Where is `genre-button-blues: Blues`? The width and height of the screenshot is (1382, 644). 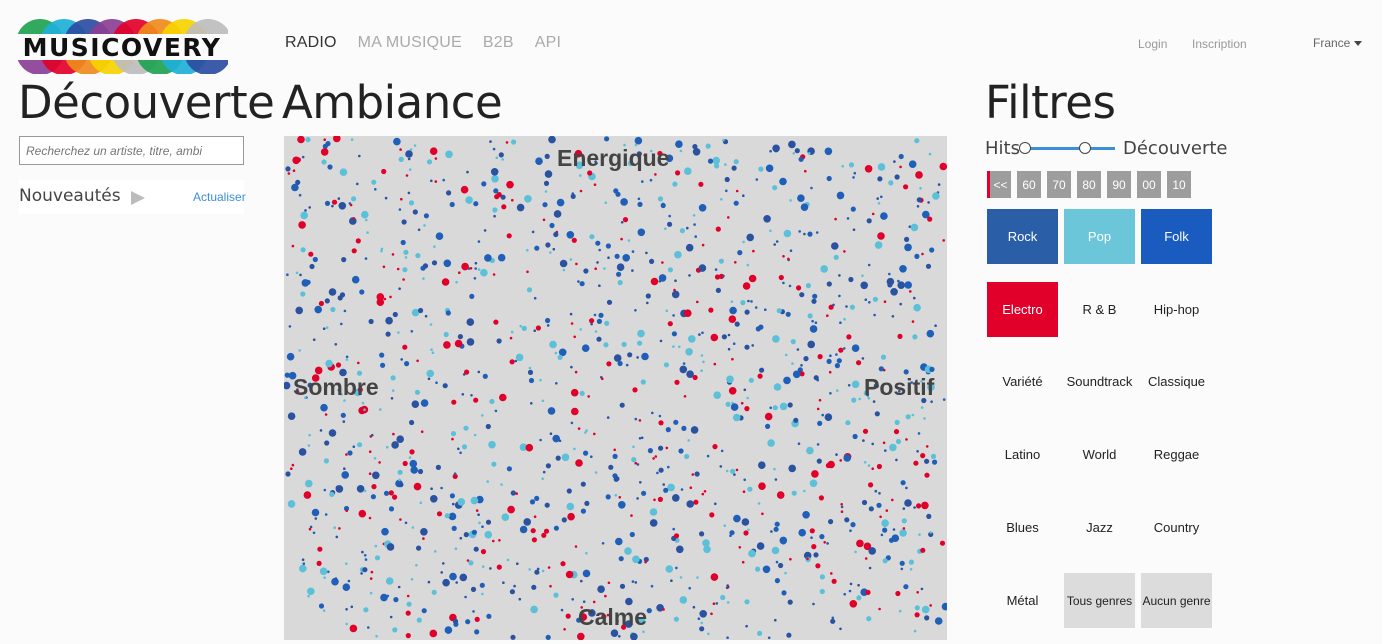
genre-button-blues: Blues is located at coordinates (1022, 527).